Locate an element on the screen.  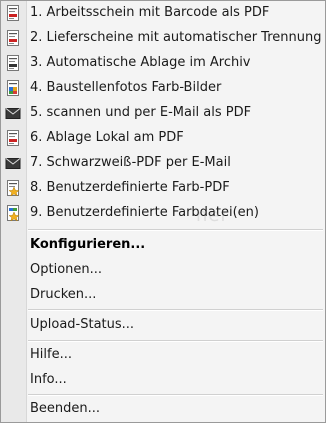
menu-item-arbeitsschein: 1. Arbeitsschein mit Barcode als PDF is located at coordinates (163, 13).